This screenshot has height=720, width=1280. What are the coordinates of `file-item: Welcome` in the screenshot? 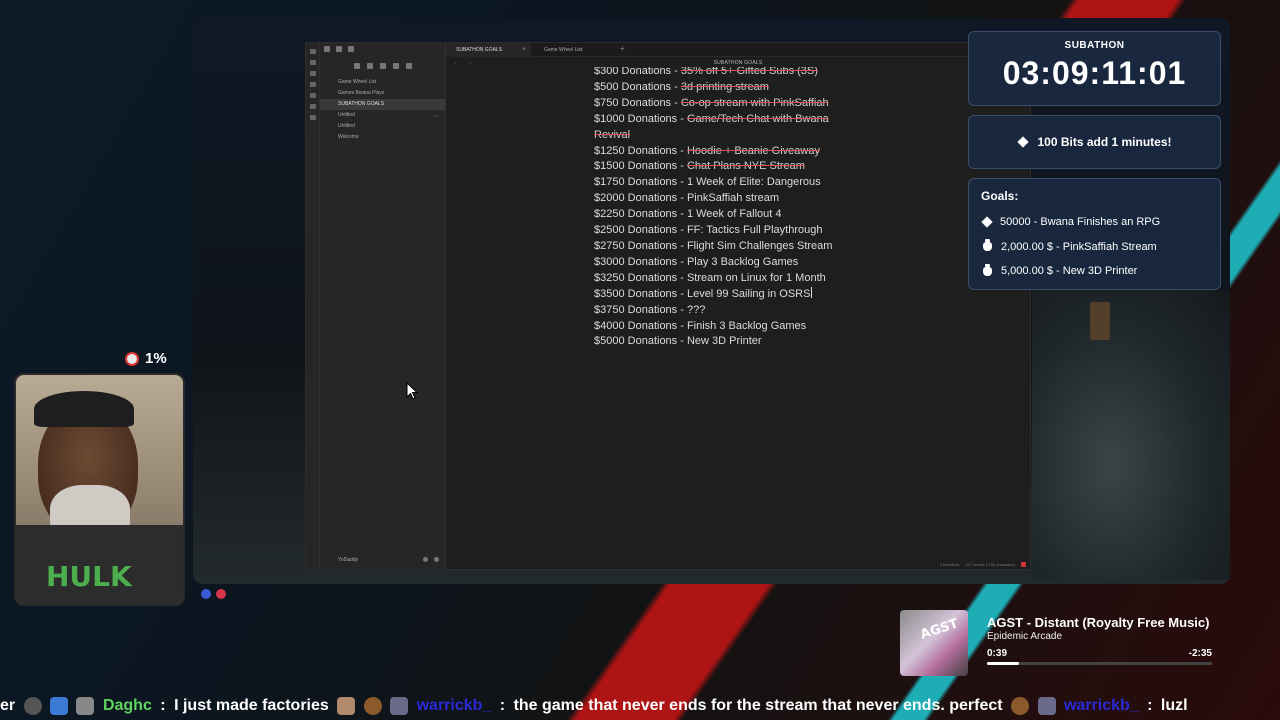 It's located at (382, 137).